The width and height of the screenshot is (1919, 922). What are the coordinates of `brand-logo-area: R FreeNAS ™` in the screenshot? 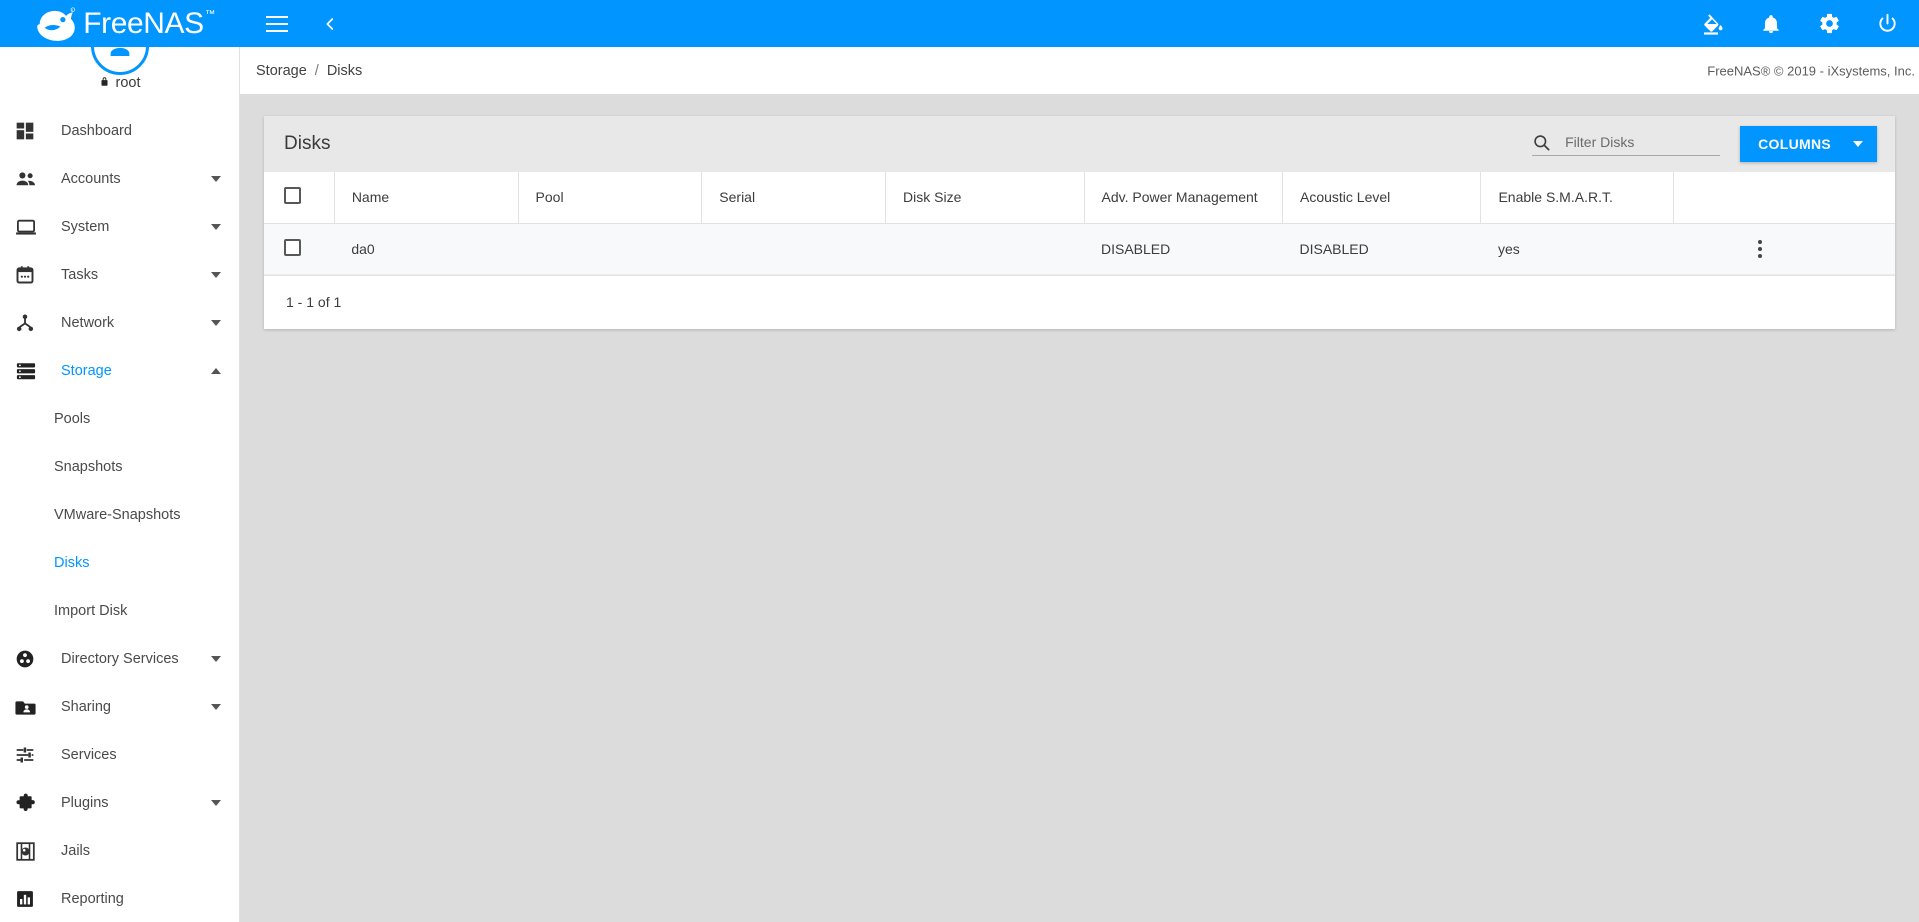 It's located at (120, 23).